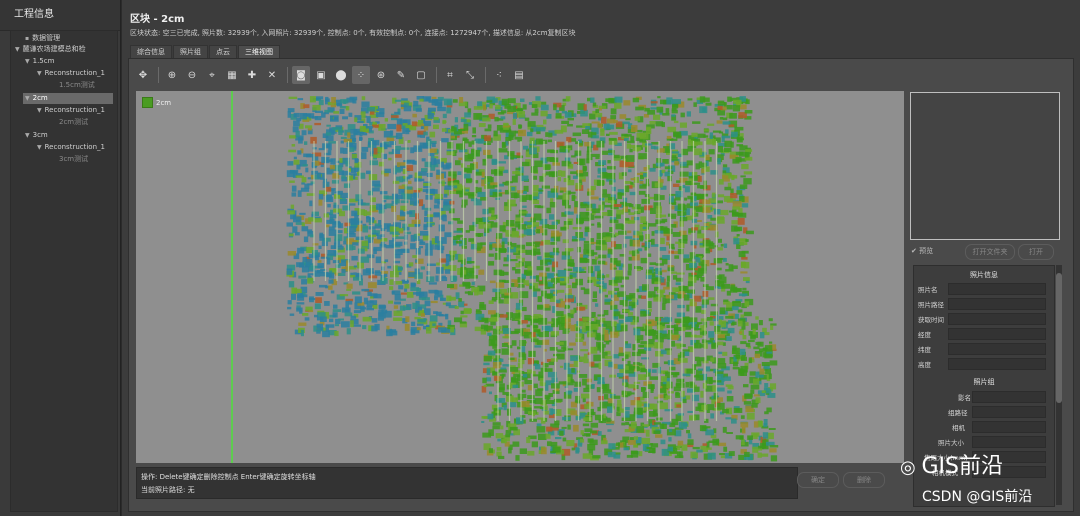 The height and width of the screenshot is (516, 1080). Describe the element at coordinates (958, 428) in the screenshot. I see `camera-label: 相机` at that location.